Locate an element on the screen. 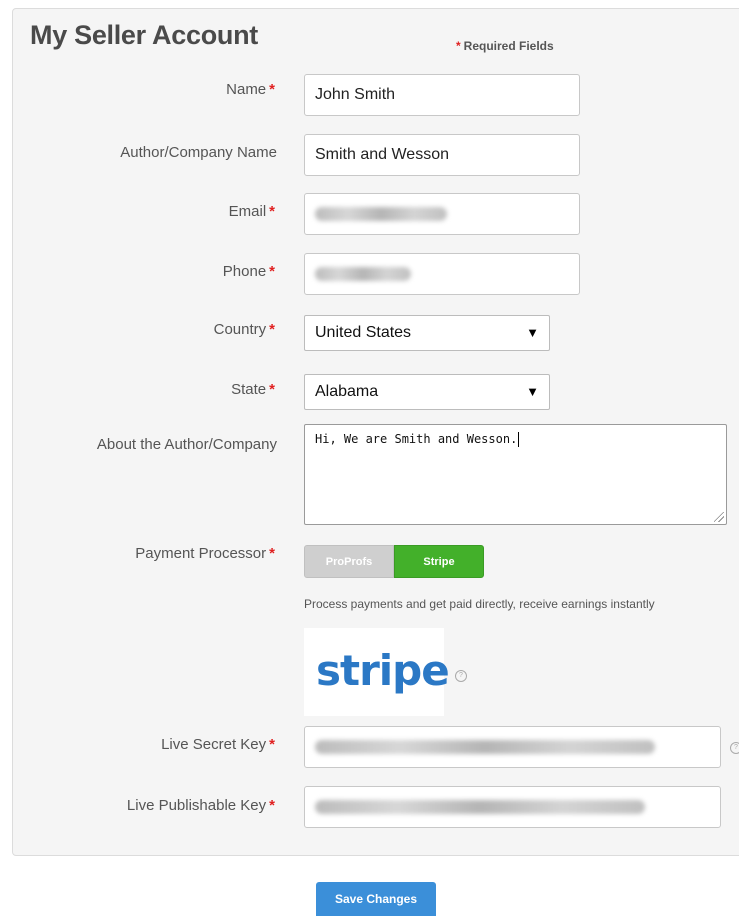 This screenshot has width=739, height=916. country-label: Country * is located at coordinates (244, 329).